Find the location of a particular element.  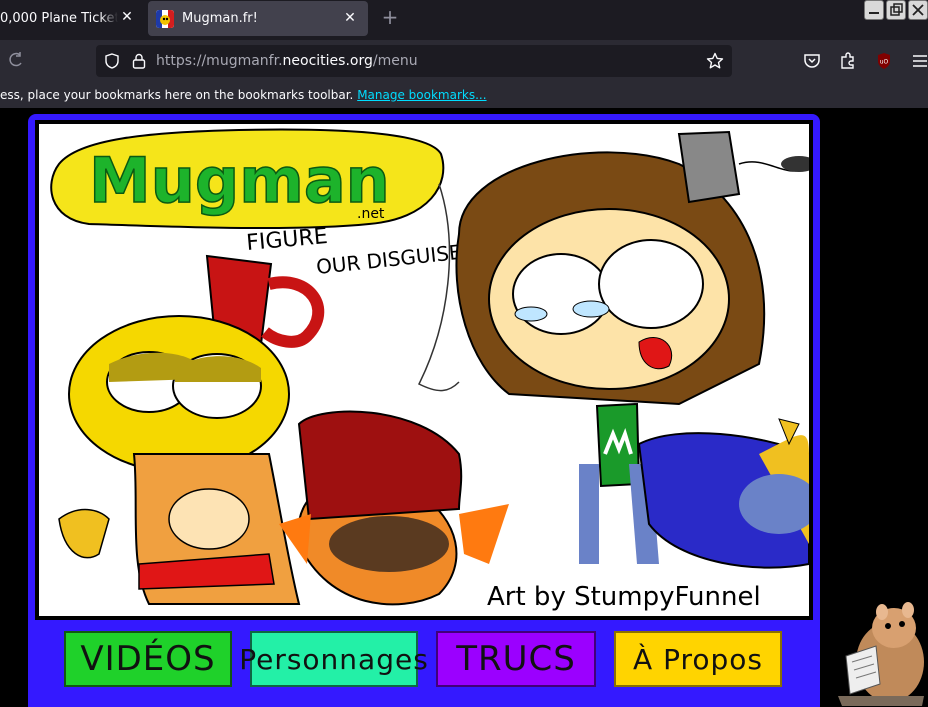

art-credit: Art by StumpyFunnel is located at coordinates (624, 597).